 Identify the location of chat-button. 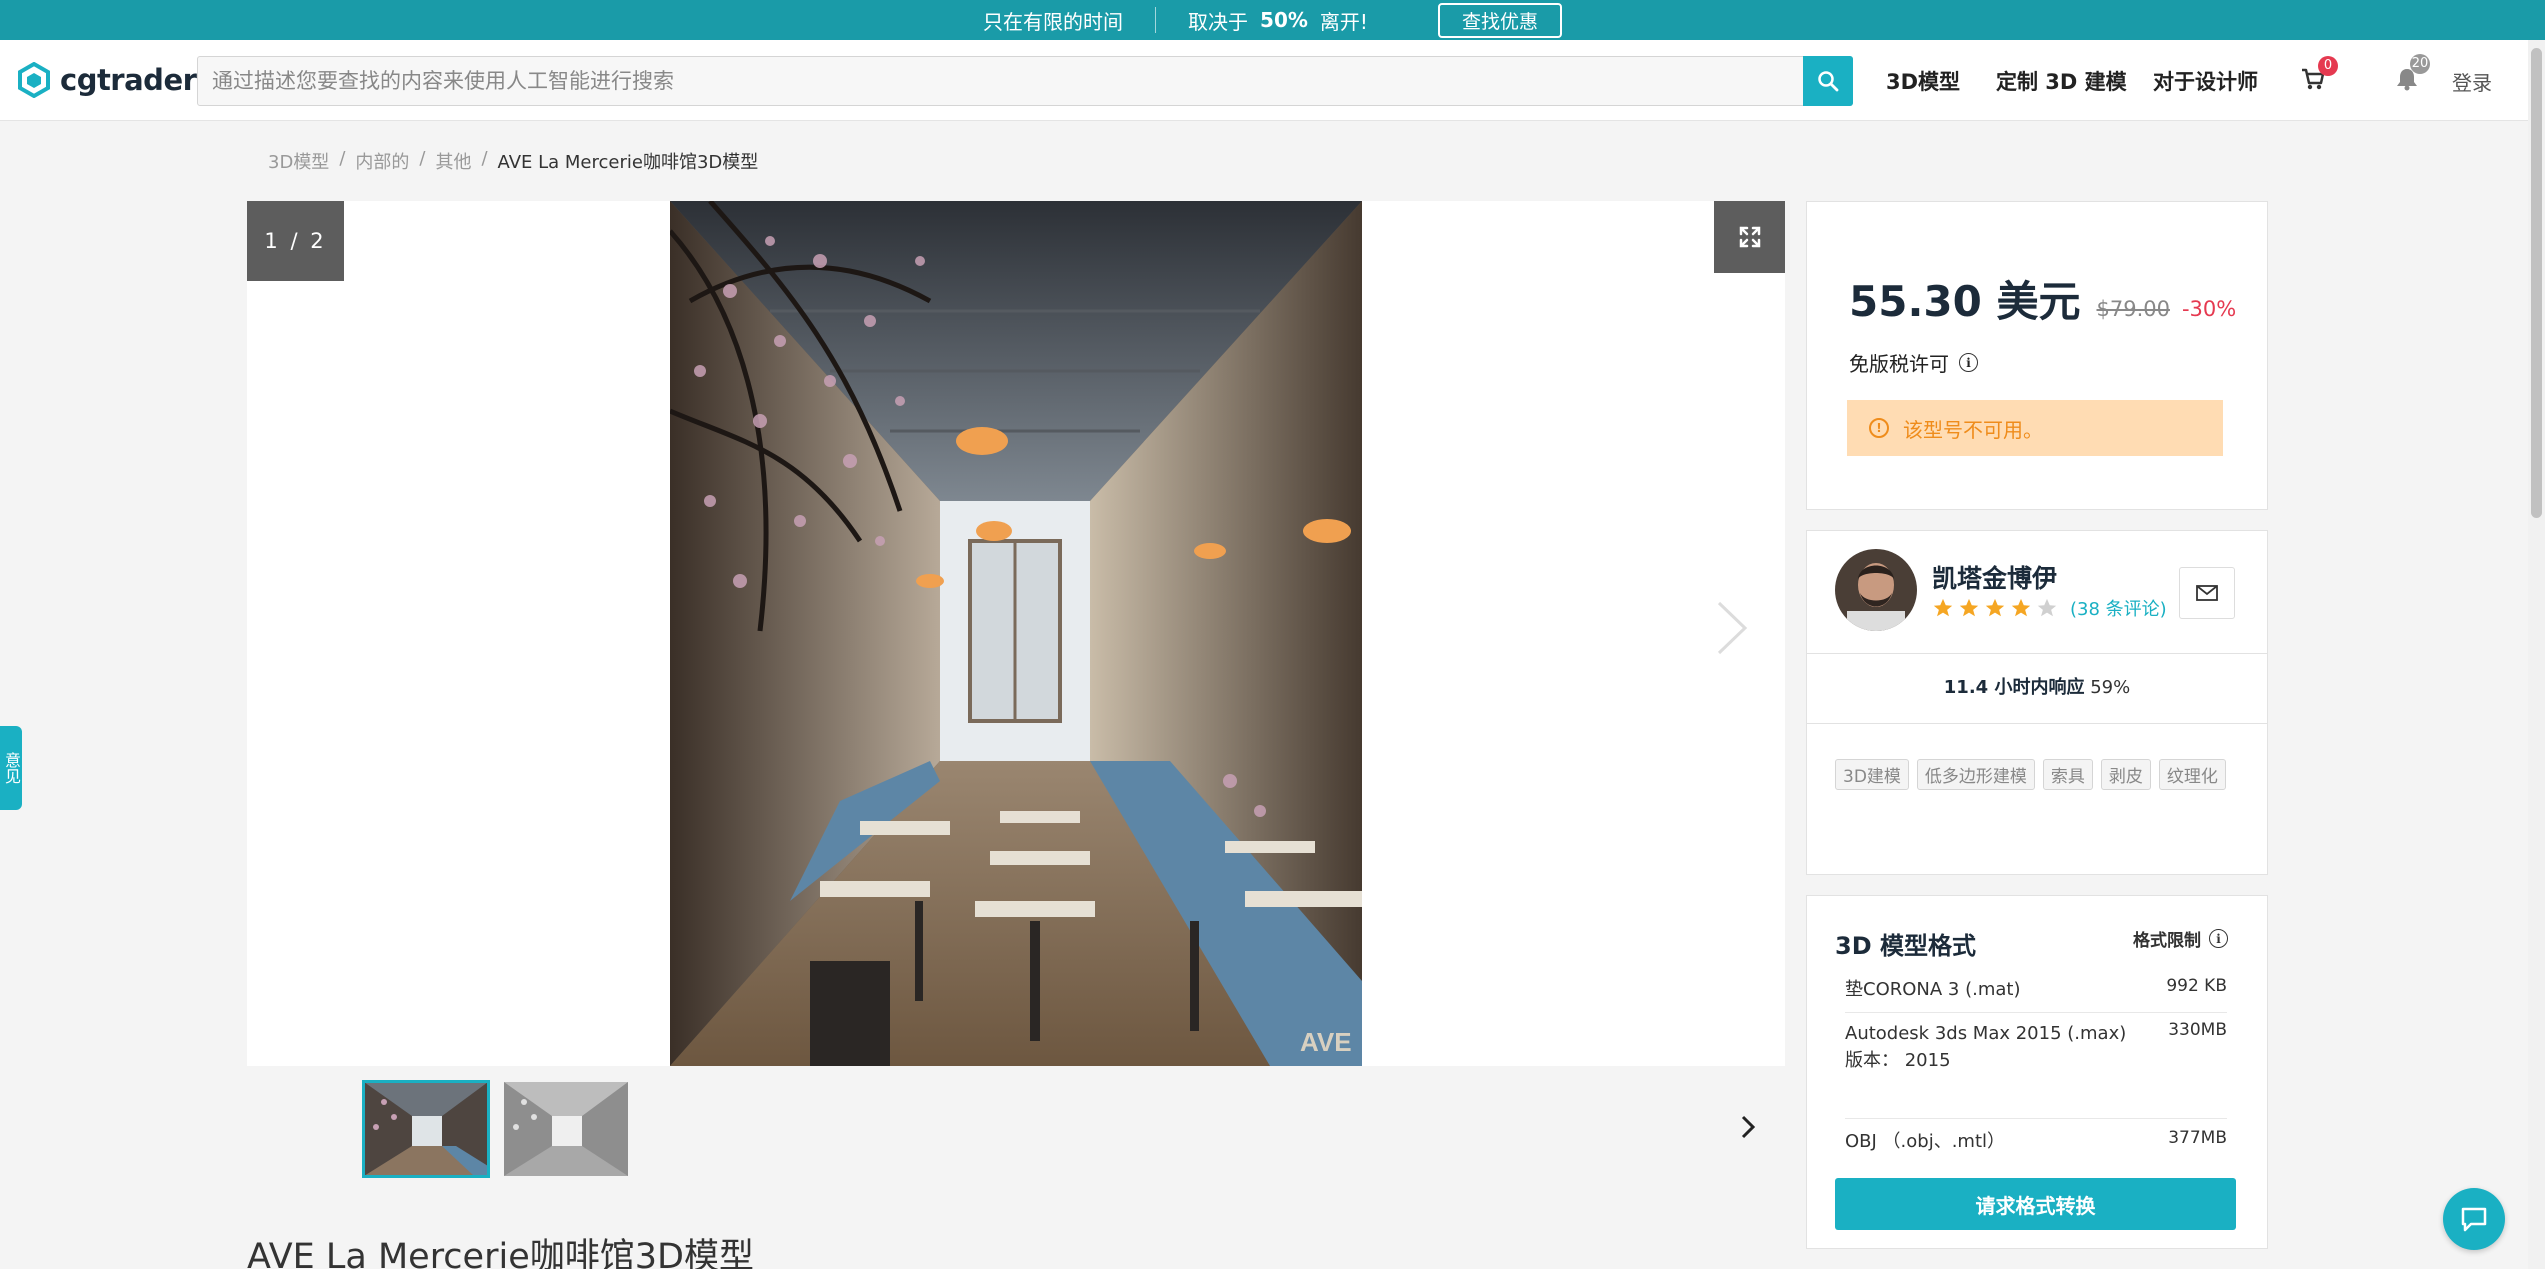
(2474, 1219).